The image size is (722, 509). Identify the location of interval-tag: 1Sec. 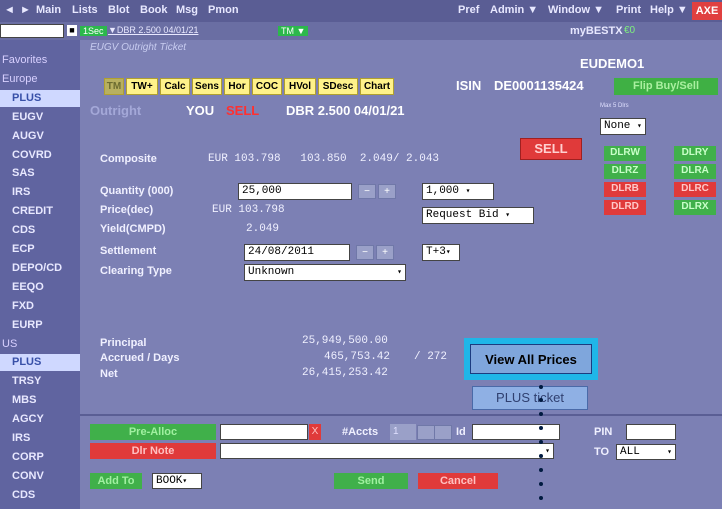
(93, 31).